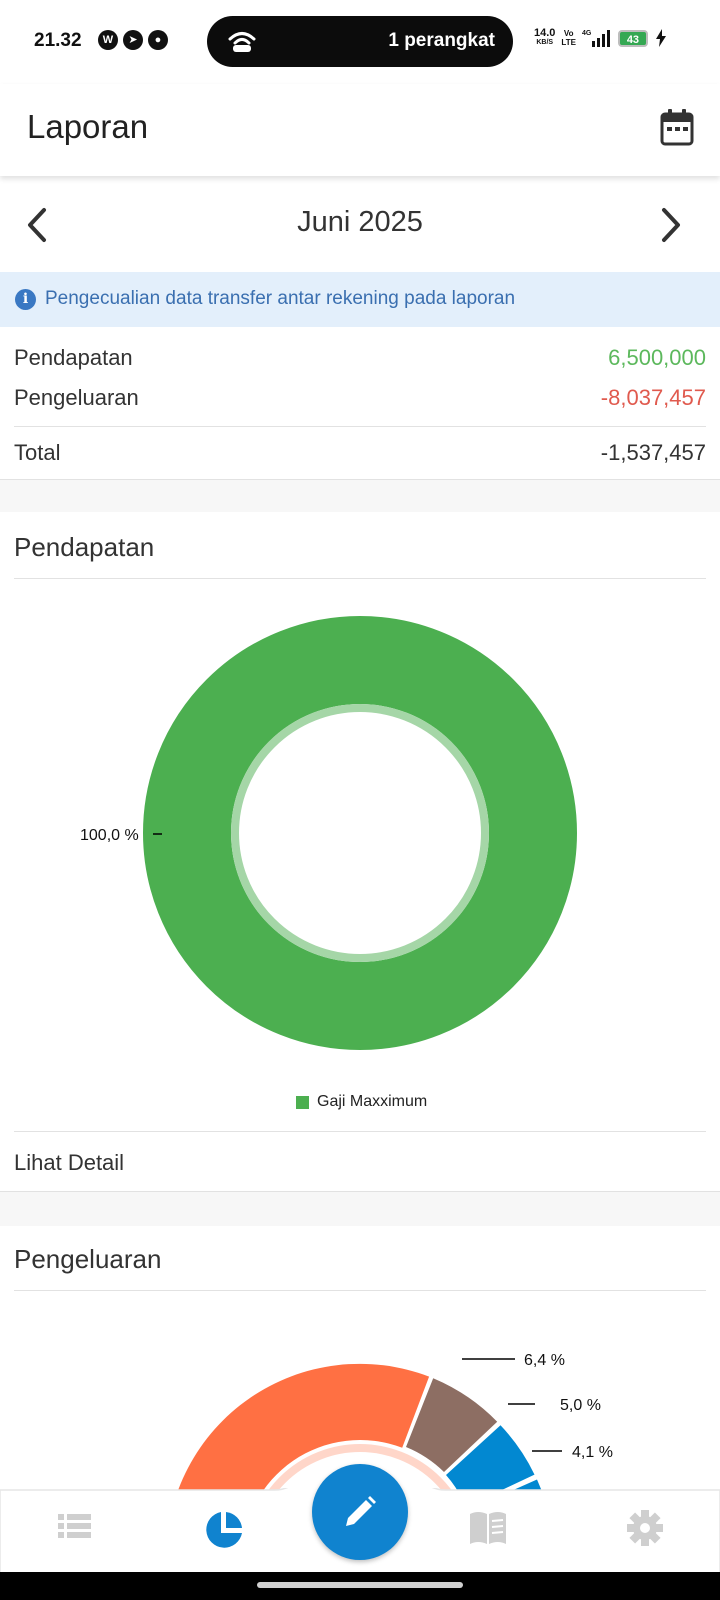 This screenshot has height=1600, width=720. I want to click on signal-icon: 4G, so click(596, 38).